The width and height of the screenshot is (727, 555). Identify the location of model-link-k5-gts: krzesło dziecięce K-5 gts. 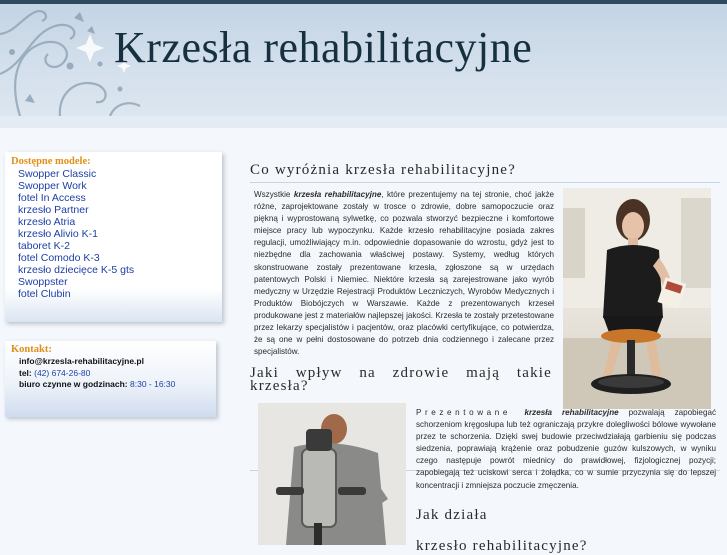
(76, 270).